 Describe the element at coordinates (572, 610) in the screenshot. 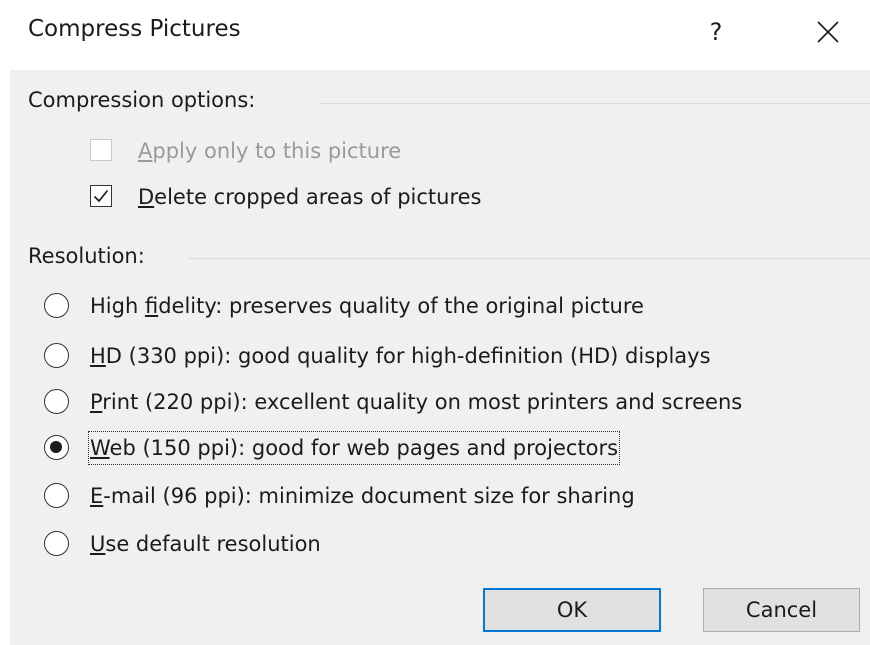

I see `ok-button: OK` at that location.